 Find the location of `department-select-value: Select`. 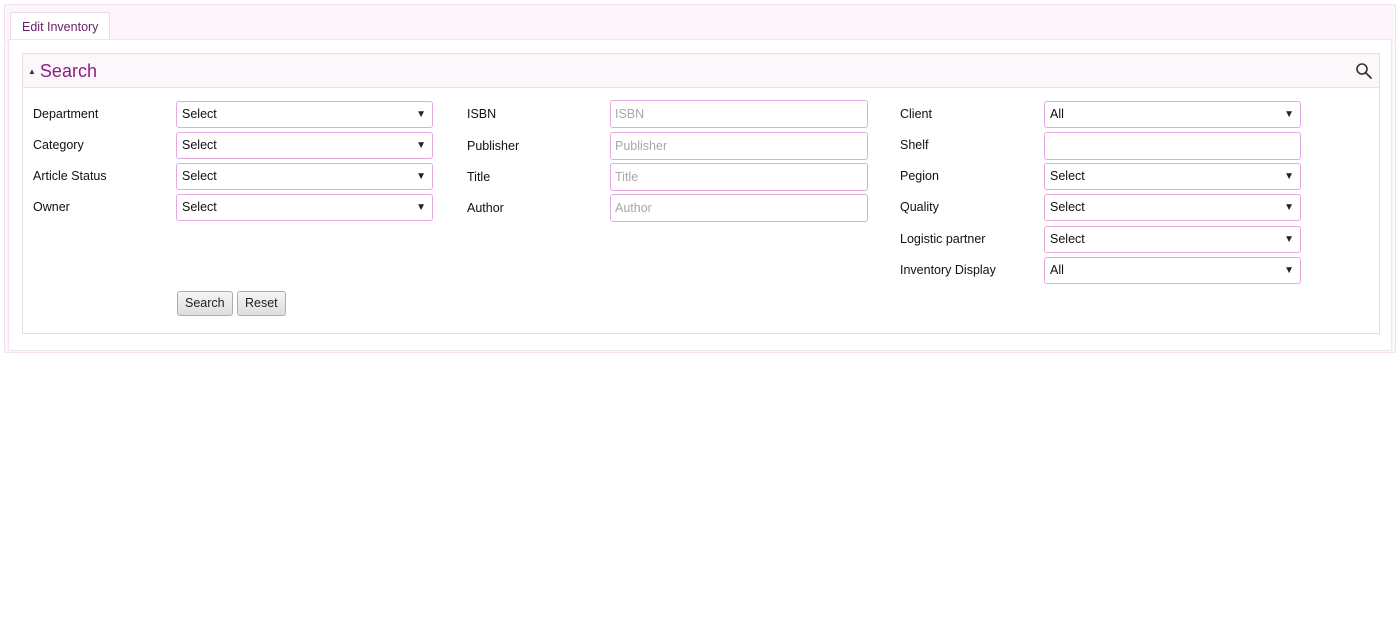

department-select-value: Select is located at coordinates (199, 114).